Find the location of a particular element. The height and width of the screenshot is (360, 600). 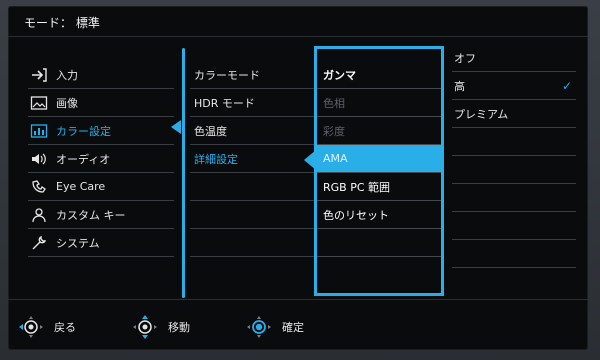

detail-item-label: 色のリセット is located at coordinates (356, 215).